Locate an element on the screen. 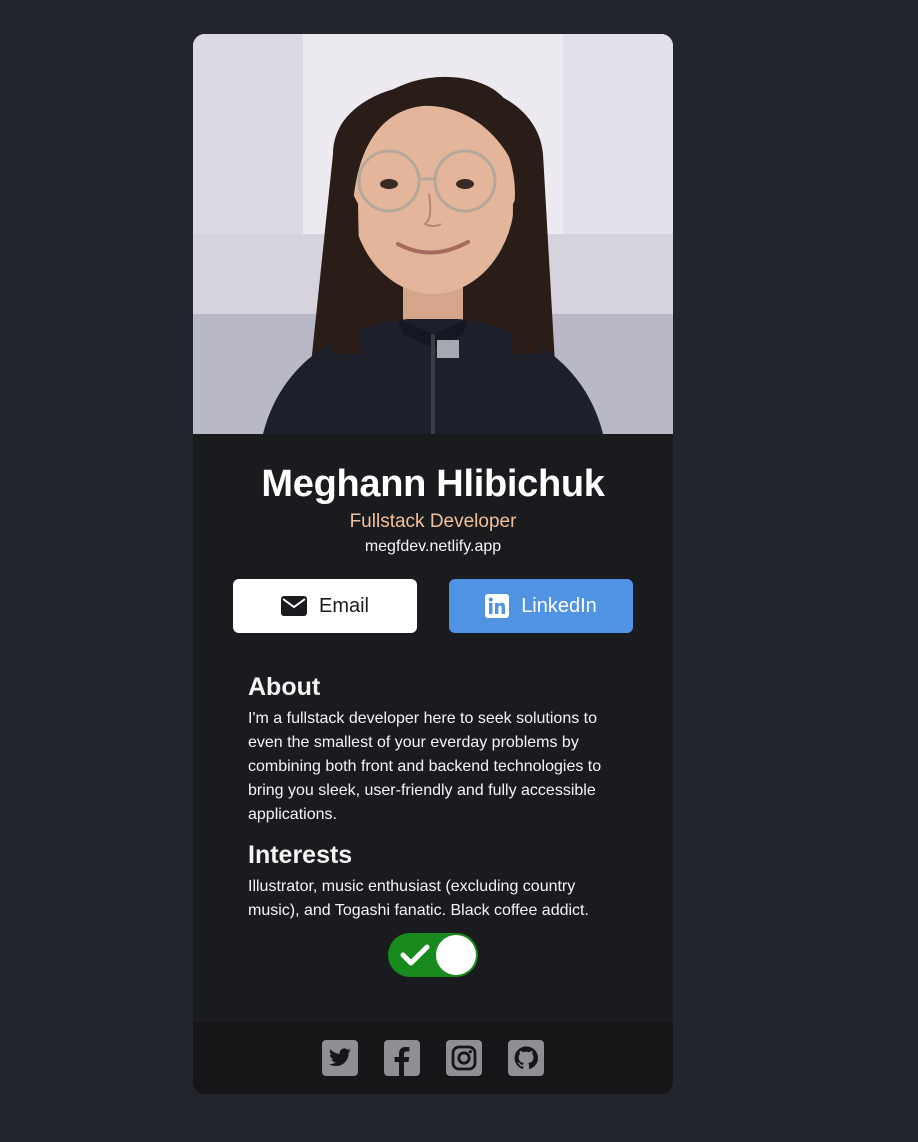 Image resolution: width=918 pixels, height=1142 pixels. profile-name: Meghann Hlibichuk is located at coordinates (433, 484).